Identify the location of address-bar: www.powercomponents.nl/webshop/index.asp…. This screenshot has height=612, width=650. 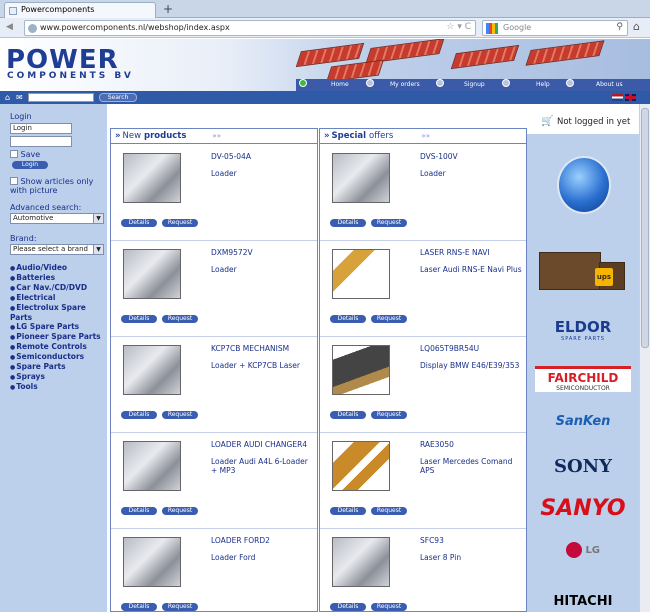
(250, 28).